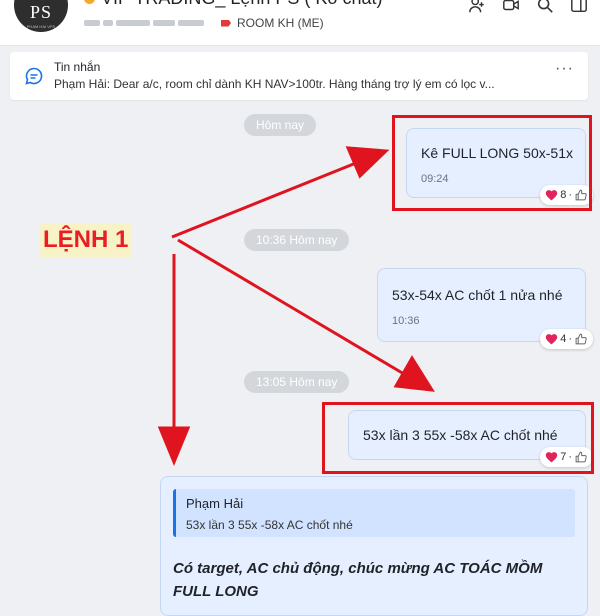 This screenshot has height=616, width=600. I want to click on label-icon, so click(226, 23).